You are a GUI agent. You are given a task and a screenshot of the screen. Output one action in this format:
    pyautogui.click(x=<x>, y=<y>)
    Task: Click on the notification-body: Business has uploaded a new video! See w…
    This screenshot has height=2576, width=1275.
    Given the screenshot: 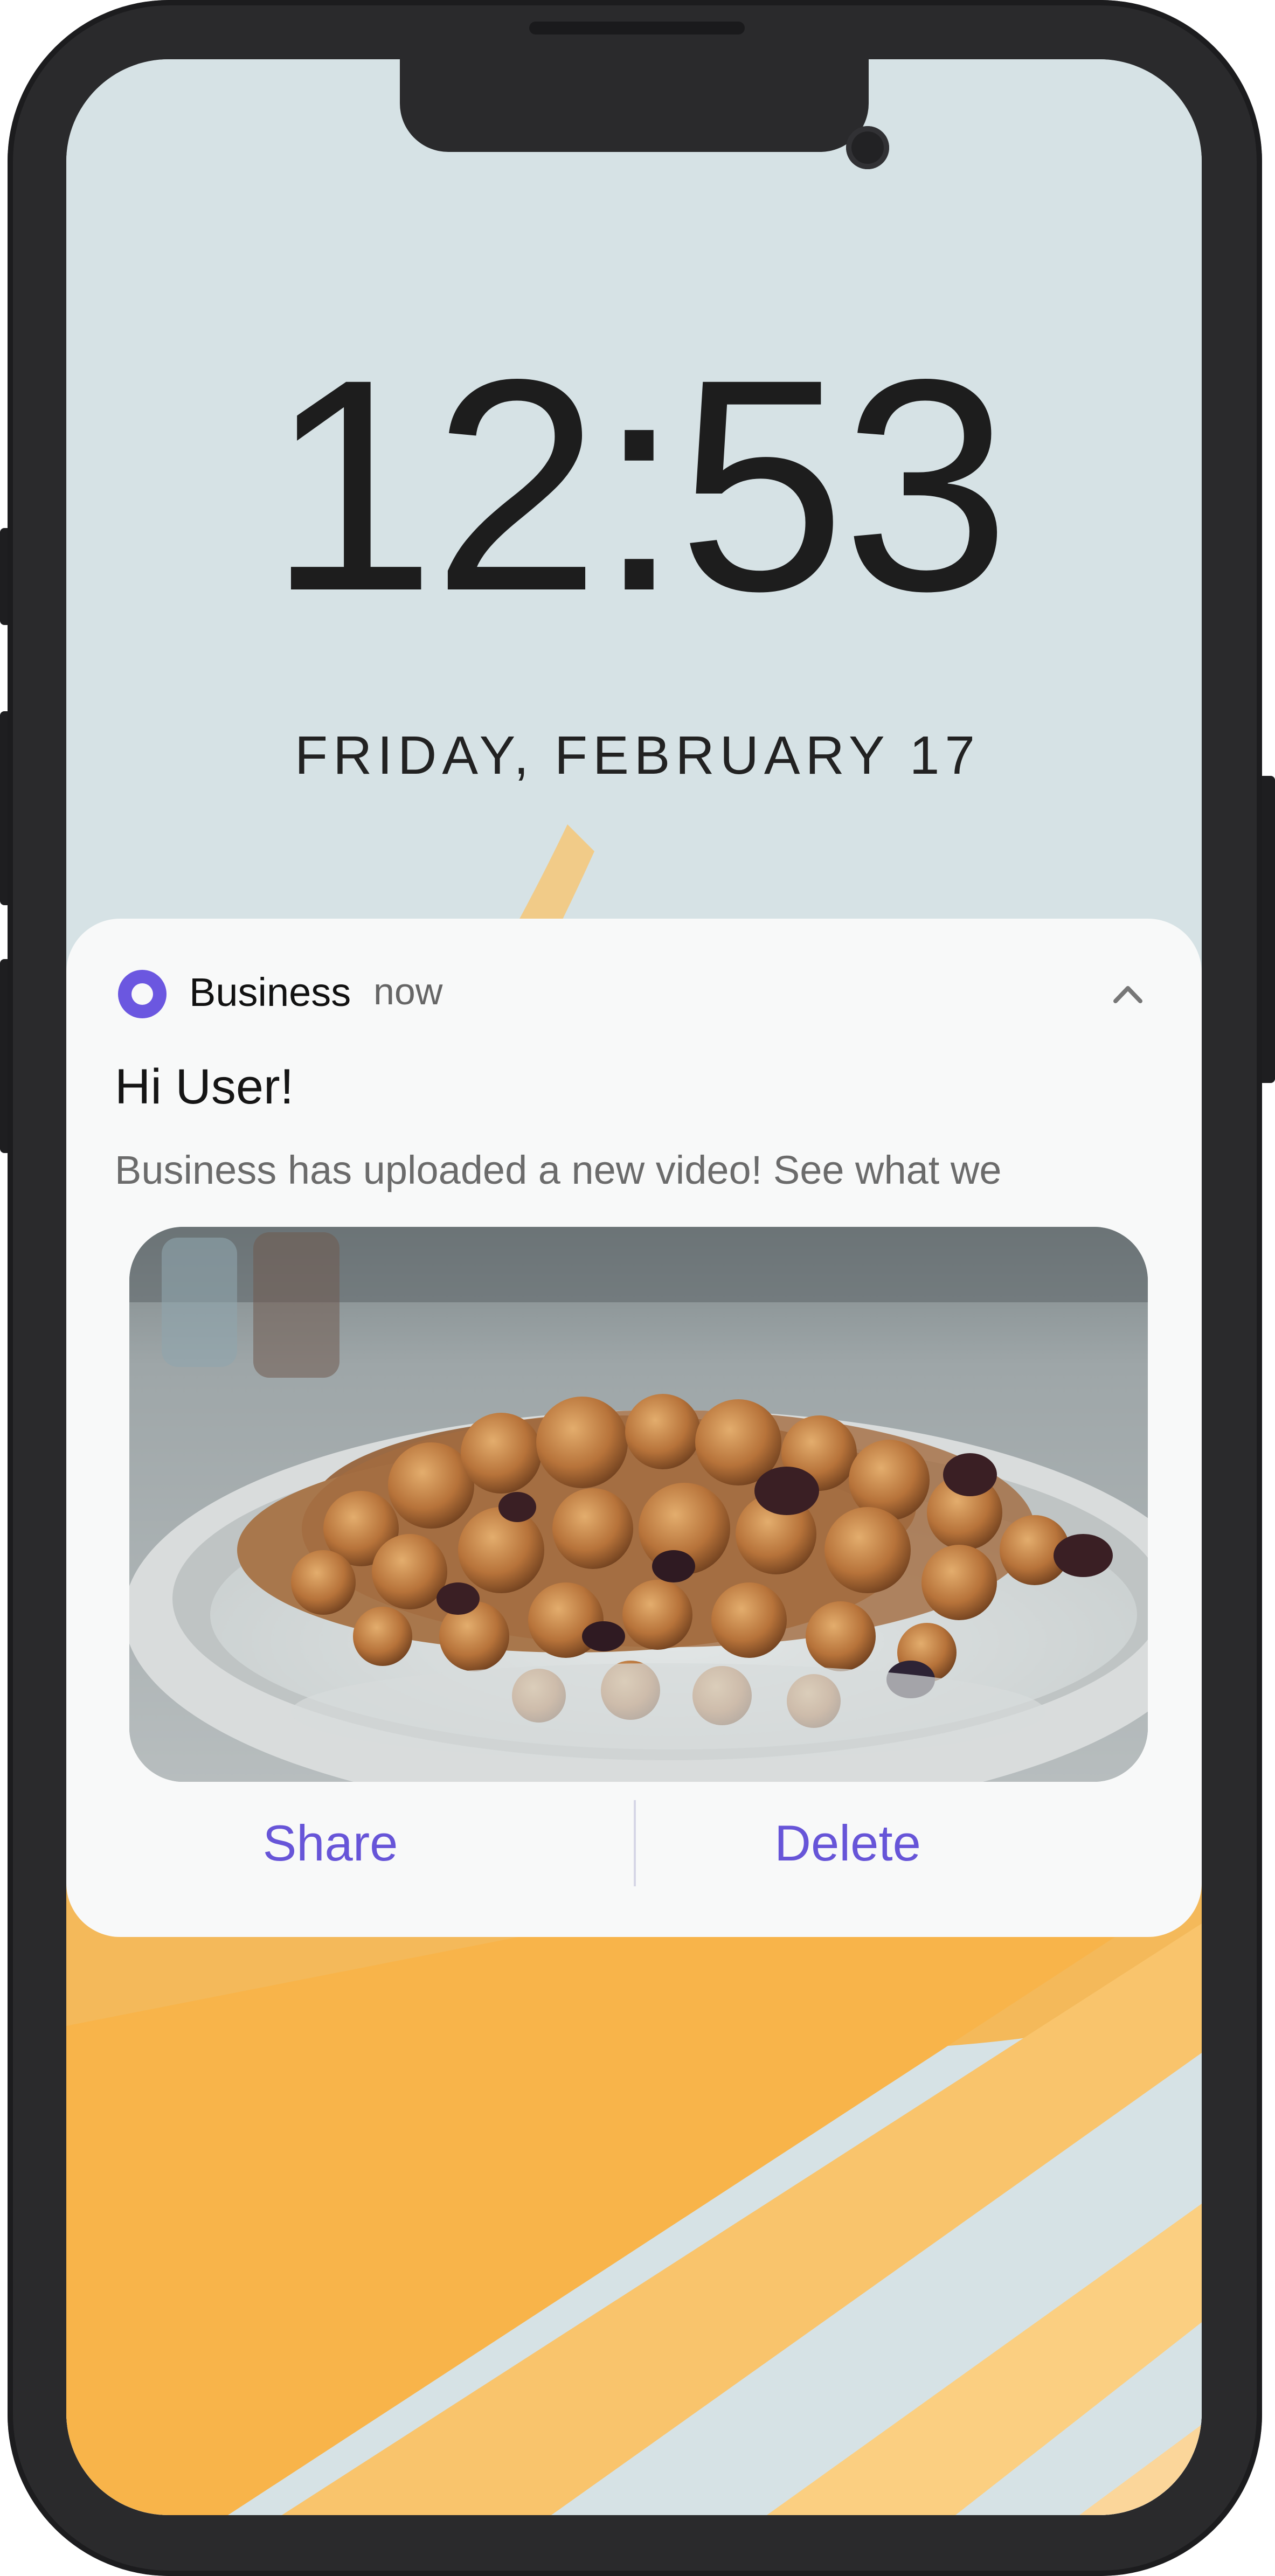 What is the action you would take?
    pyautogui.click(x=559, y=1170)
    